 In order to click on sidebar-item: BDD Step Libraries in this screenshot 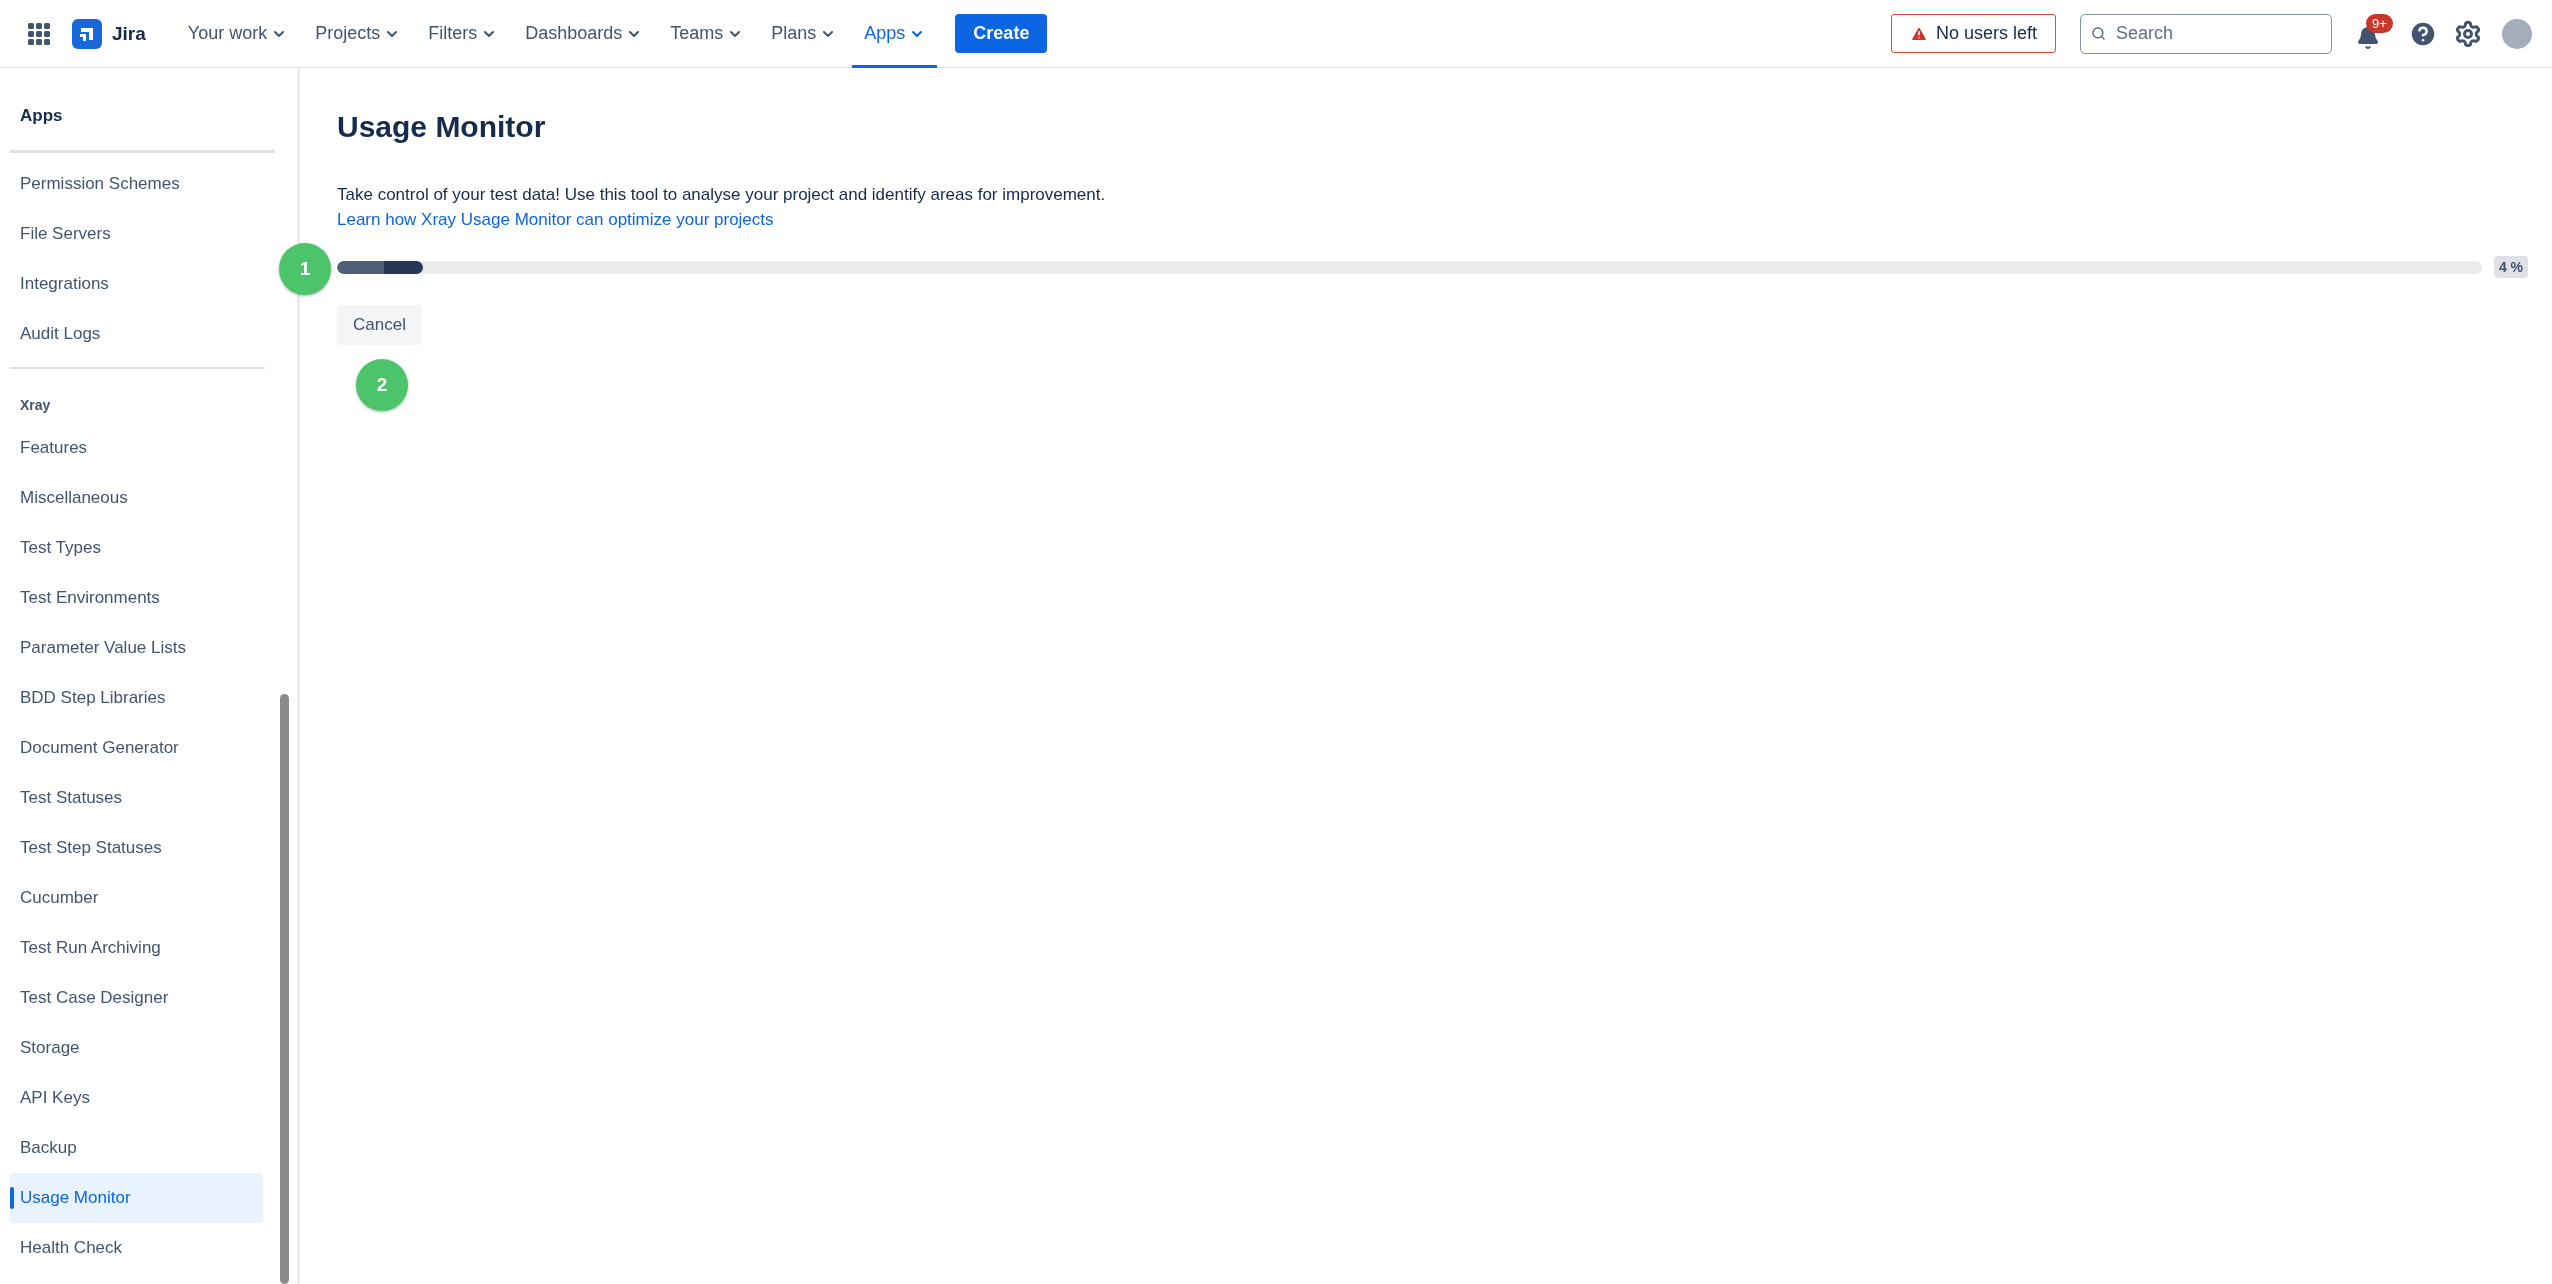, I will do `click(136, 698)`.